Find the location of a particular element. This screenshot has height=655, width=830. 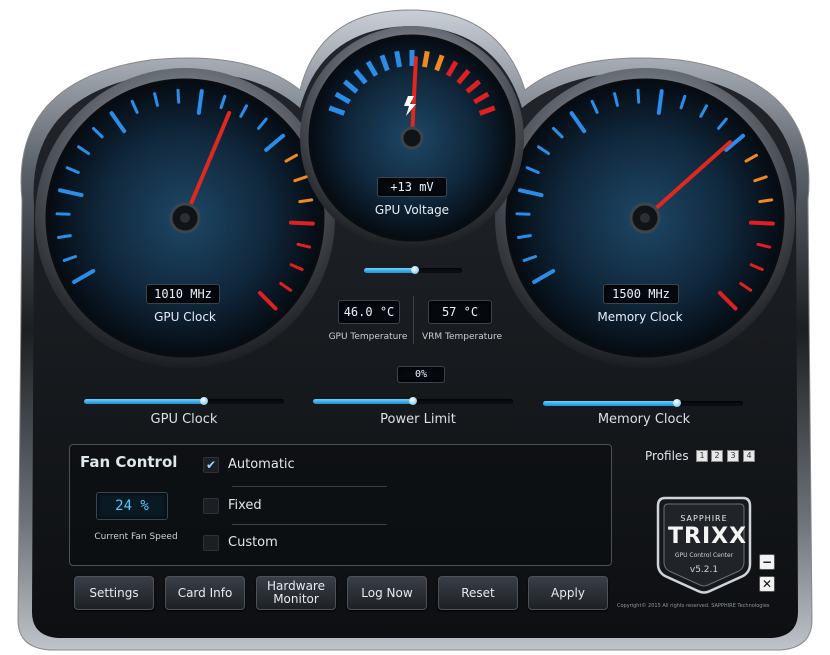

memory-clock-slider-label: Memory Clock is located at coordinates (644, 419).